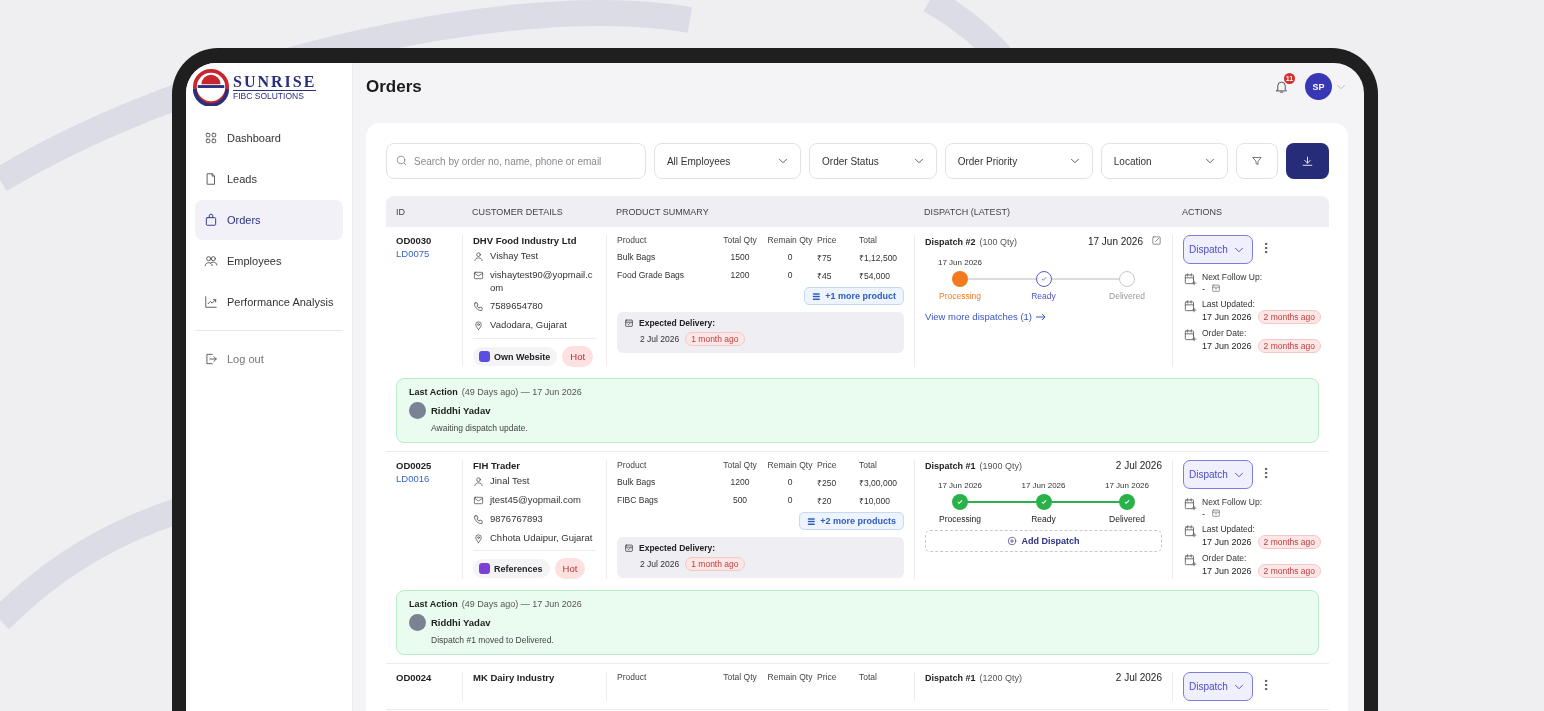 This screenshot has width=1544, height=711. I want to click on dispatch-qty: (1200 Qty), so click(1001, 677).